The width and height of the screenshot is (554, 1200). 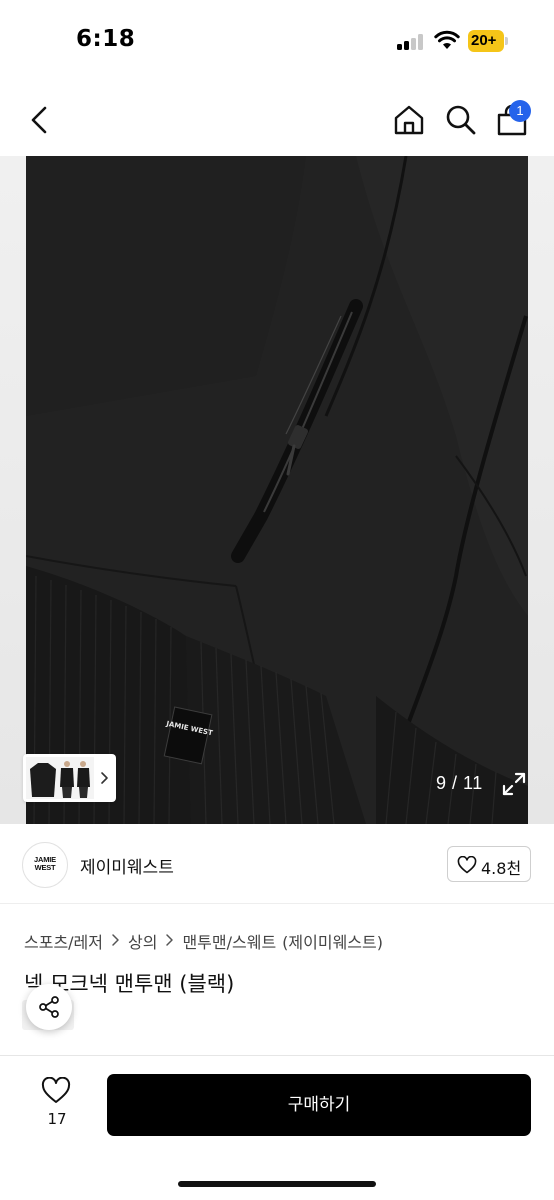 What do you see at coordinates (142, 941) in the screenshot?
I see `breadcrumb-item: 상의` at bounding box center [142, 941].